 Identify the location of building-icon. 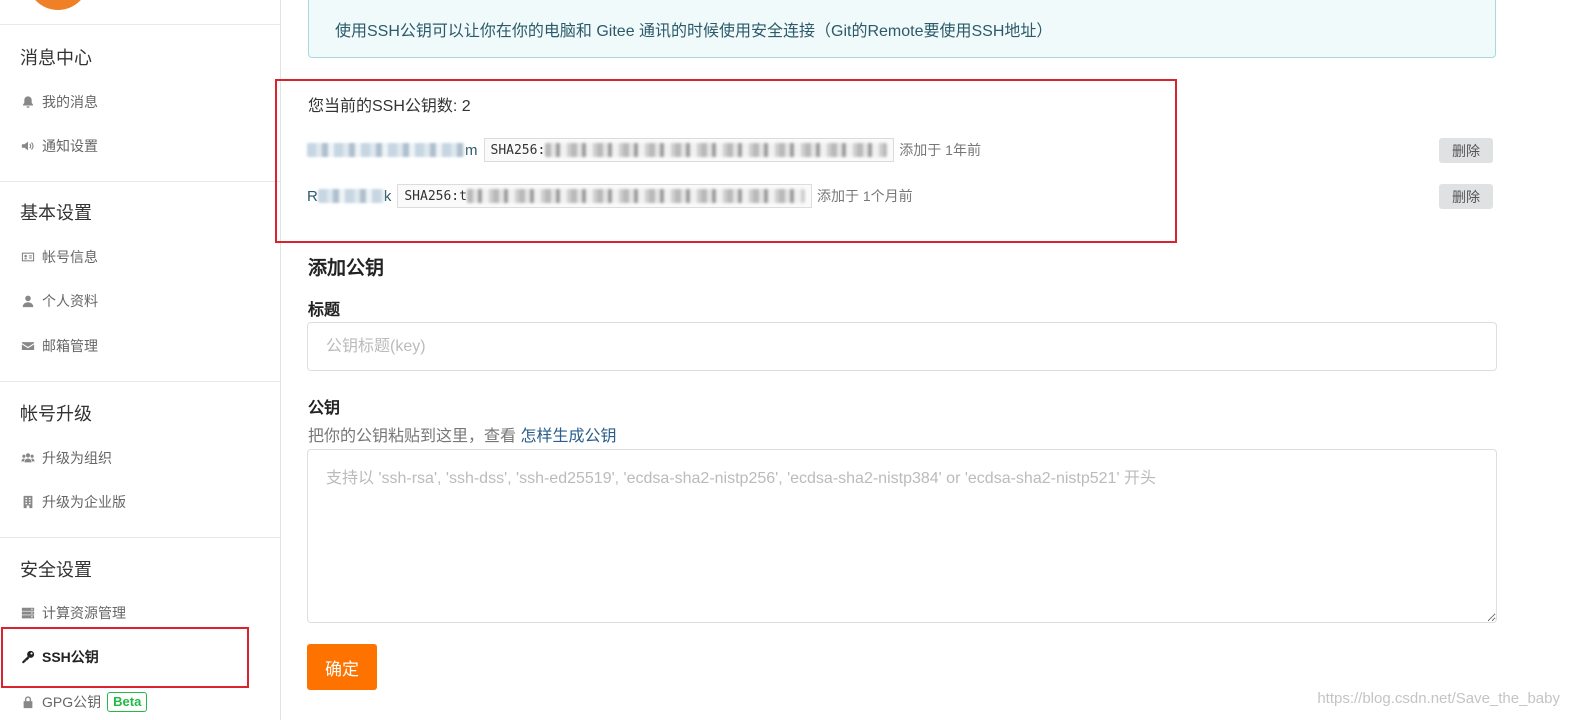
(28, 502).